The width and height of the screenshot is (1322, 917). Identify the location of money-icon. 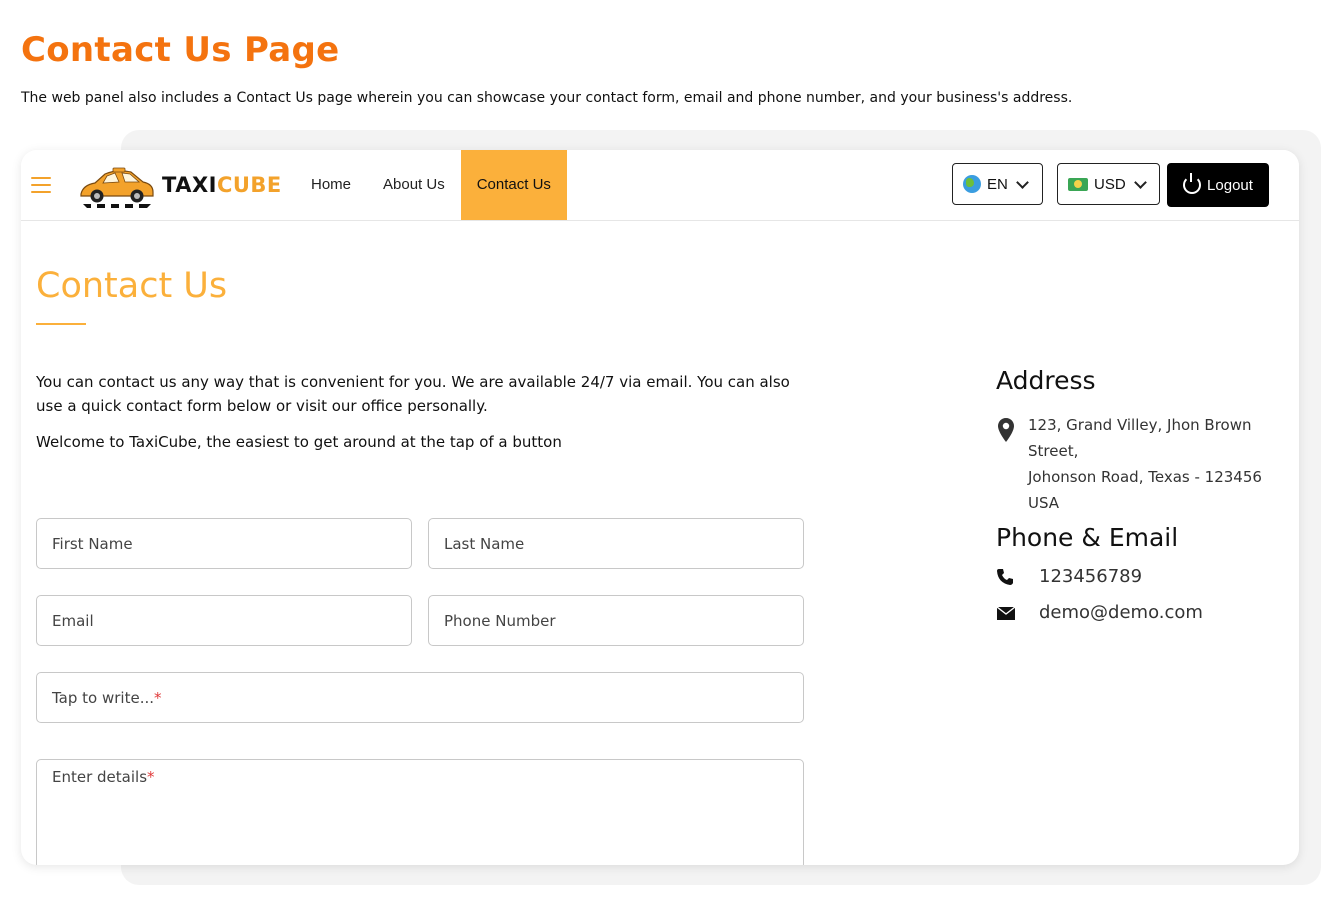
(1078, 184).